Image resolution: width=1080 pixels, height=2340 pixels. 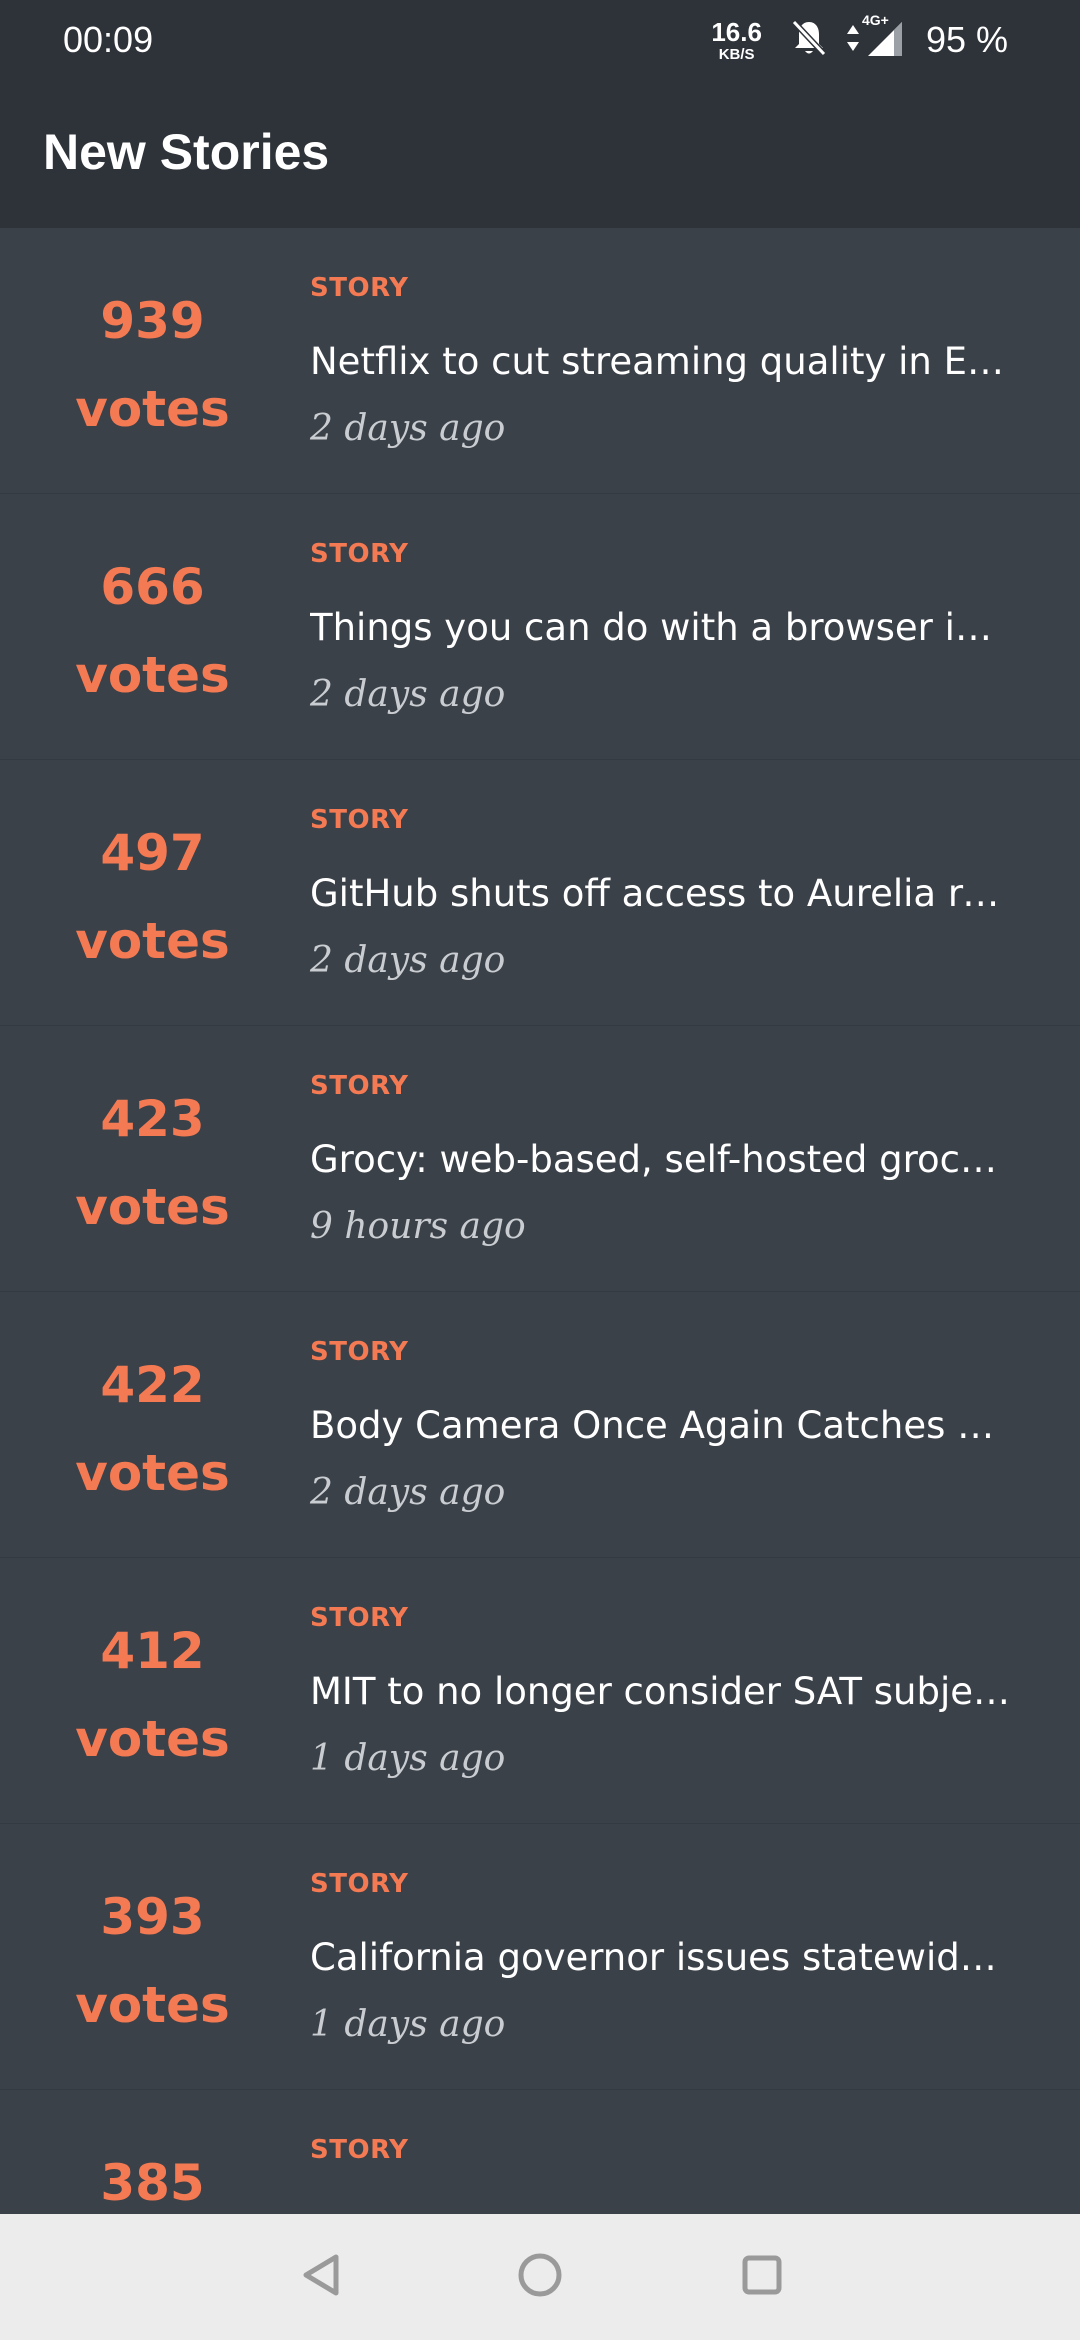 I want to click on home-icon, so click(x=540, y=2277).